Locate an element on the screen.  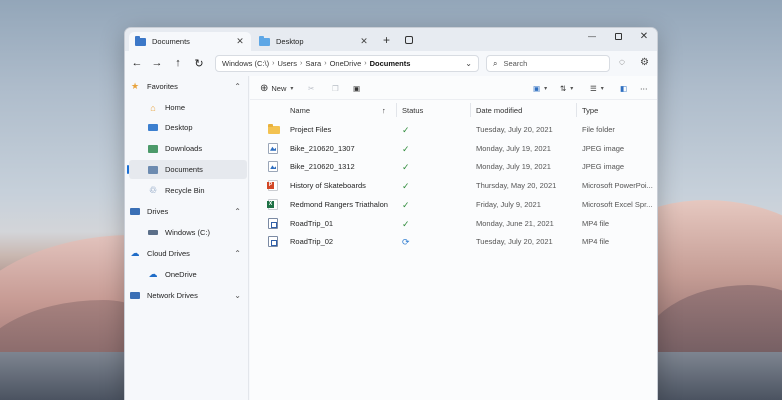
more-options-button: ⋯ is located at coordinates (644, 88).